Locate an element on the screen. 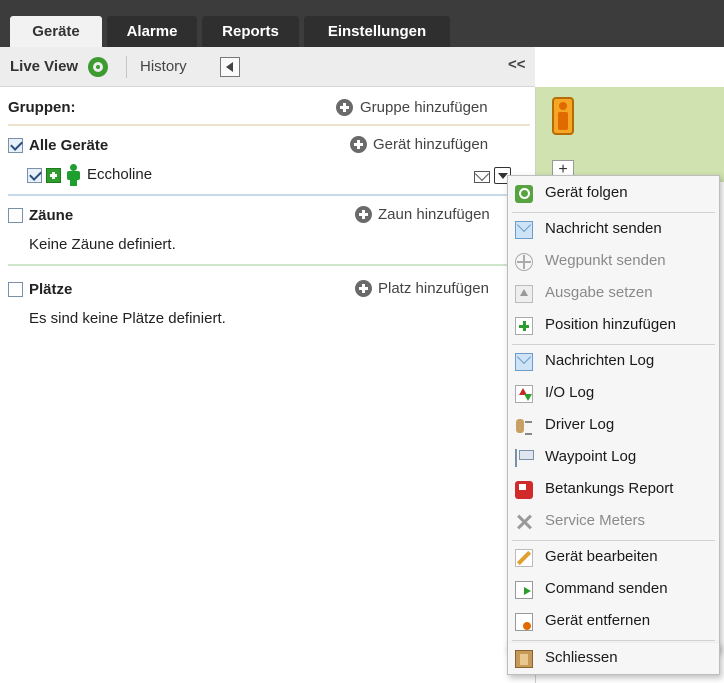  search-icon is located at coordinates (524, 194).